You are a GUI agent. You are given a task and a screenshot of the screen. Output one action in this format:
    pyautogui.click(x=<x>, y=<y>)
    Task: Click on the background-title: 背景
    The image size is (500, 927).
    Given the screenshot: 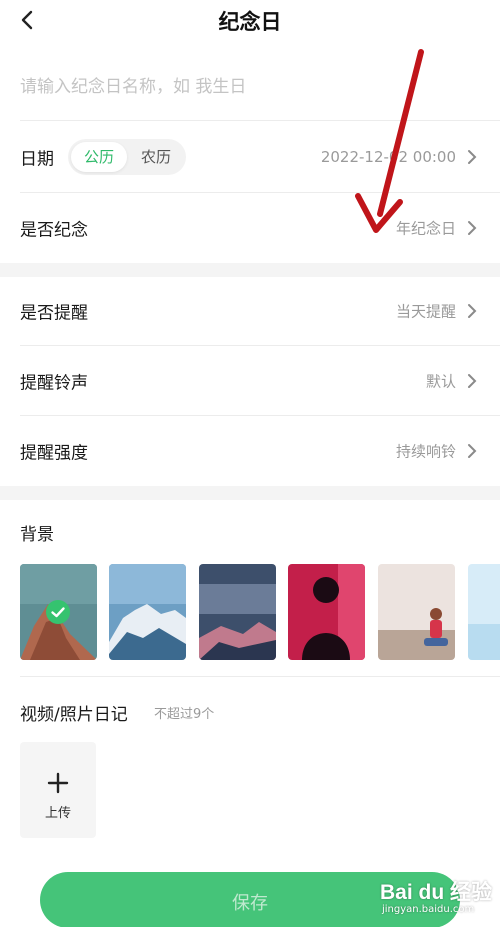 What is the action you would take?
    pyautogui.click(x=37, y=535)
    